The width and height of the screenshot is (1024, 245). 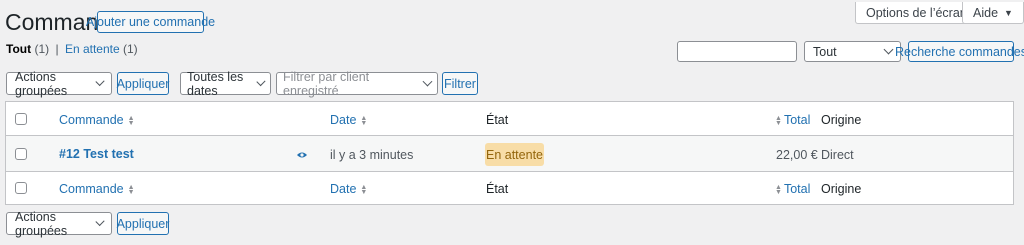 I want to click on order-search-input, so click(x=737, y=51).